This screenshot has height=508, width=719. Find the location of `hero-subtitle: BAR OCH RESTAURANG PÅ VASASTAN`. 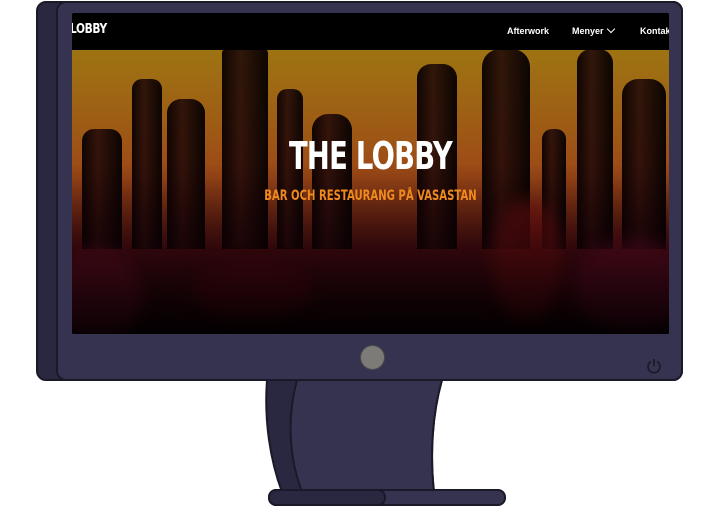

hero-subtitle: BAR OCH RESTAURANG PÅ VASASTAN is located at coordinates (370, 196).